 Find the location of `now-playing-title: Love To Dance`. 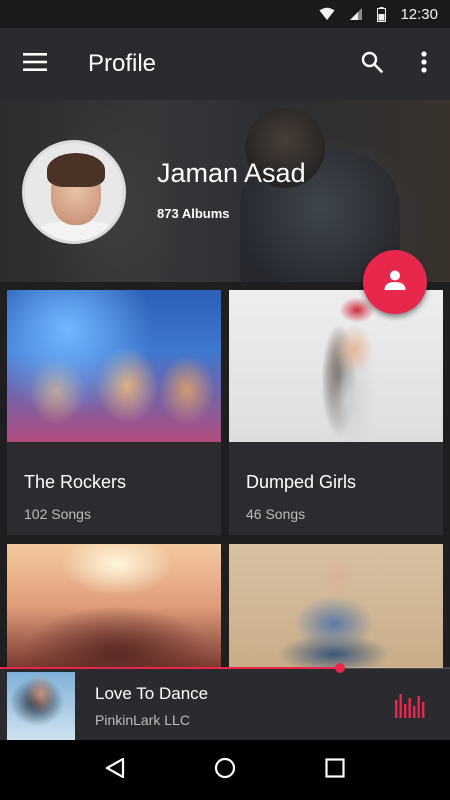

now-playing-title: Love To Dance is located at coordinates (152, 693).